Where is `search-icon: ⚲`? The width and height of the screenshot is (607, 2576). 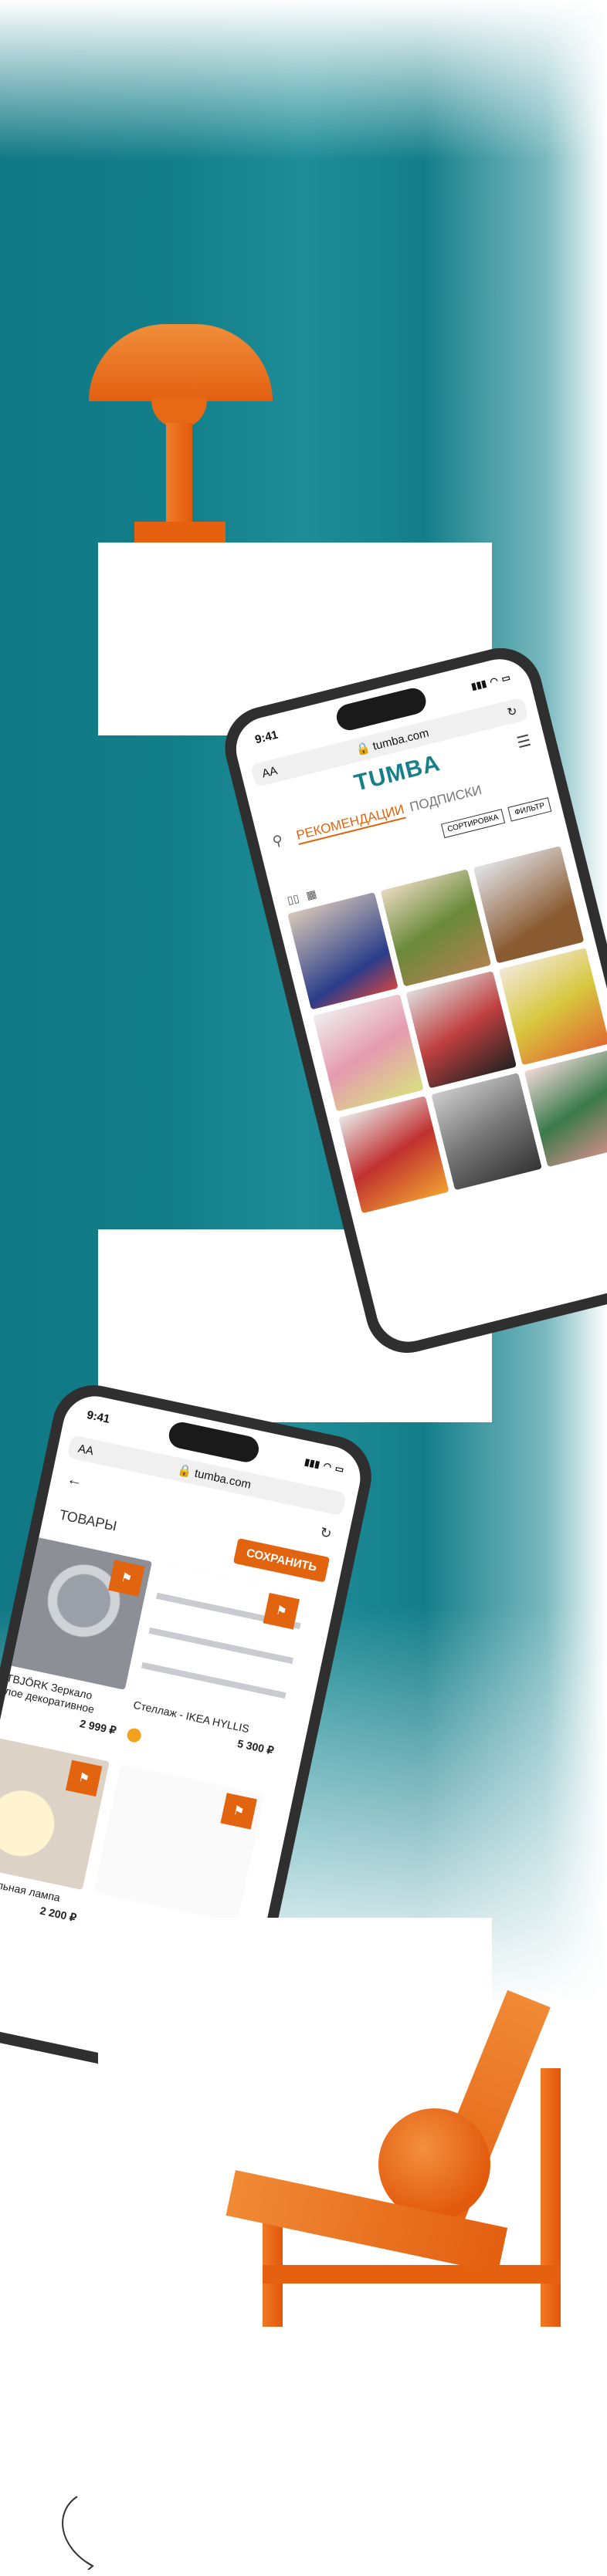 search-icon: ⚲ is located at coordinates (278, 841).